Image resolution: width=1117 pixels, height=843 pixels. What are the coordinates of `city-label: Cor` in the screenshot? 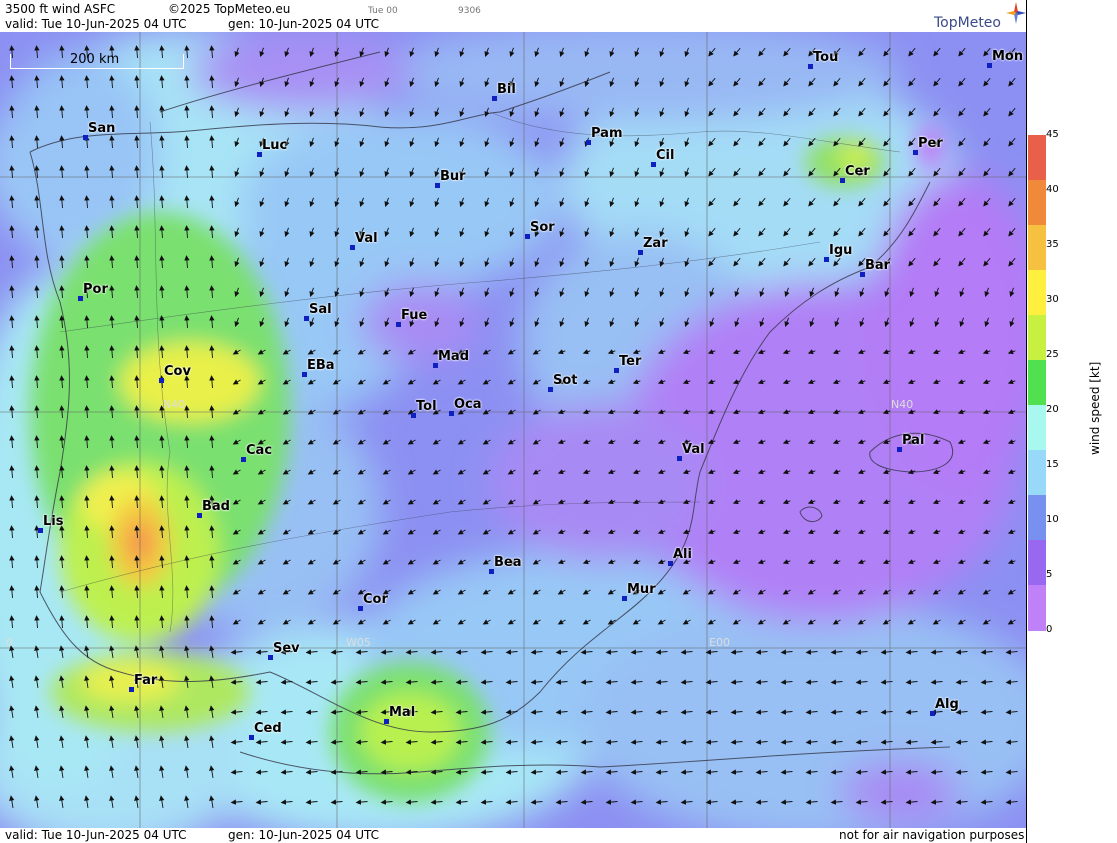 It's located at (375, 599).